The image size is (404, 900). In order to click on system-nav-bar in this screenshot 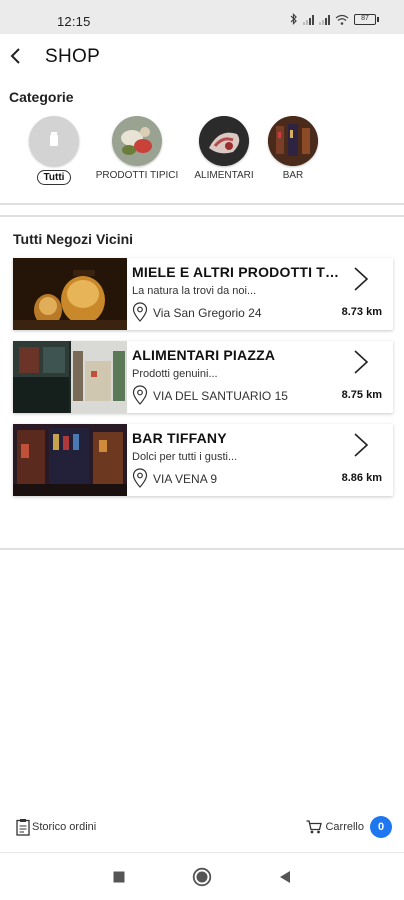, I will do `click(202, 876)`.